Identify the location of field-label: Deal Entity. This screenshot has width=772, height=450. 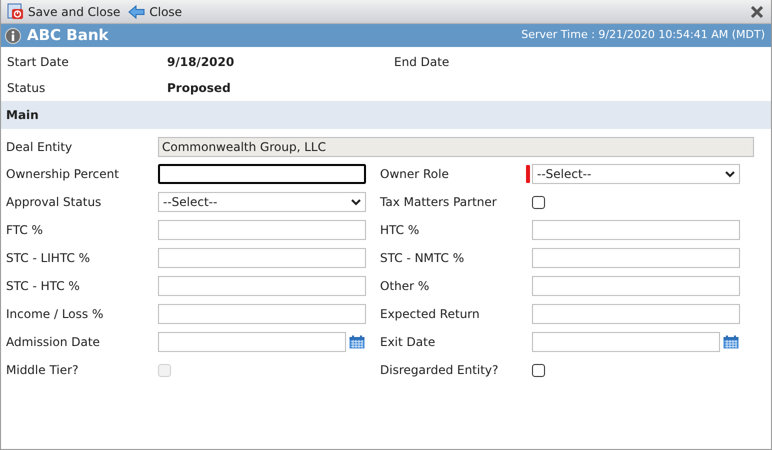
(40, 147).